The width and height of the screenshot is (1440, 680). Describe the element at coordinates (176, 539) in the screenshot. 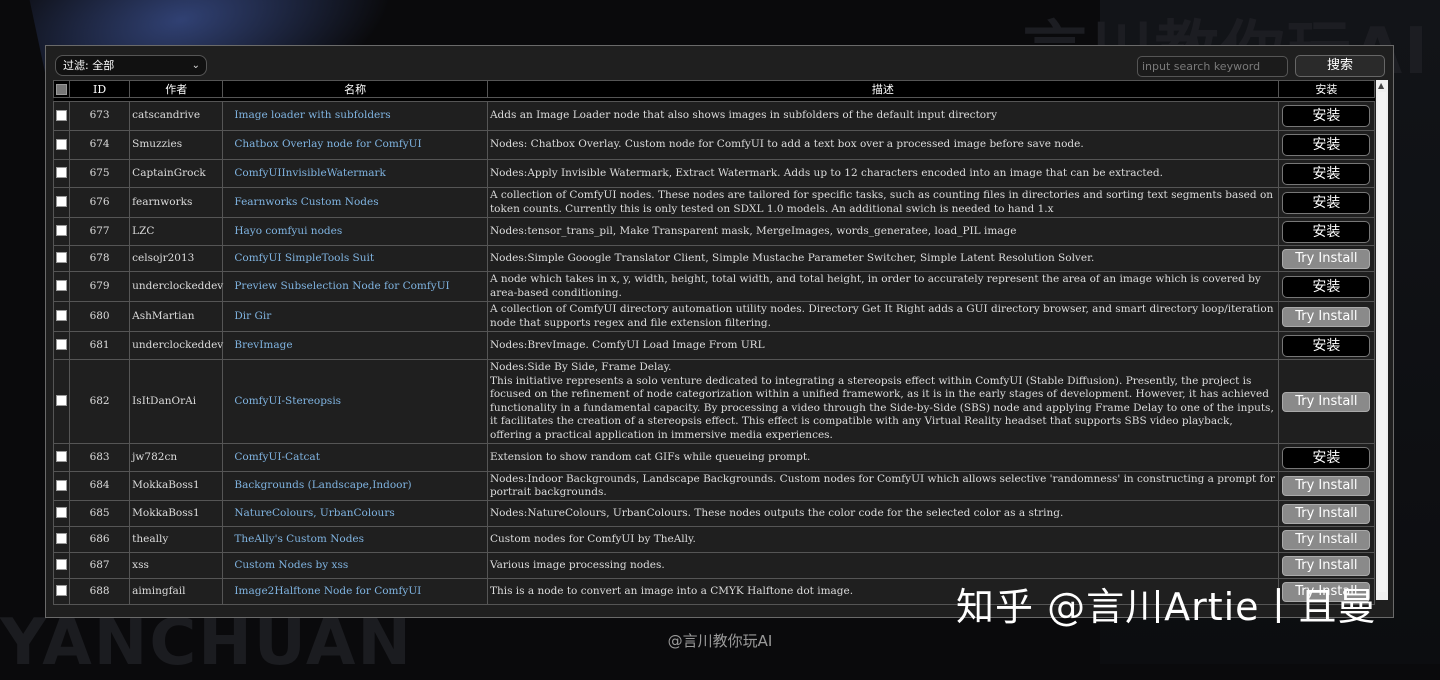

I see `row-author: theally` at that location.